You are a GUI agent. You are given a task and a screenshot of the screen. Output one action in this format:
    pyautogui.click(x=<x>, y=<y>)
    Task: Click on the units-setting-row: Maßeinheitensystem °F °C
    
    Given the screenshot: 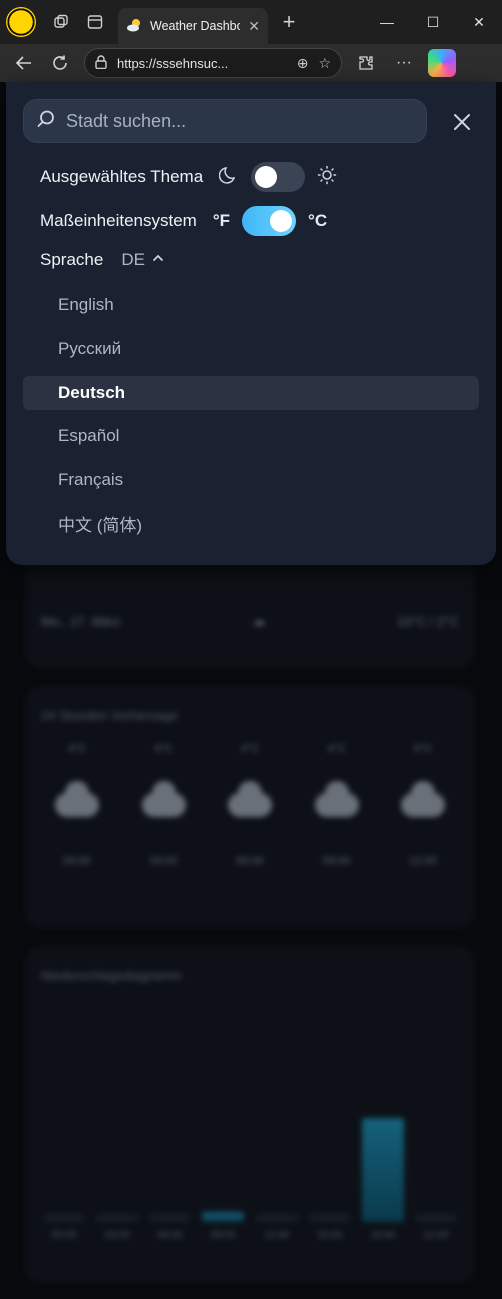 What is the action you would take?
    pyautogui.click(x=183, y=221)
    